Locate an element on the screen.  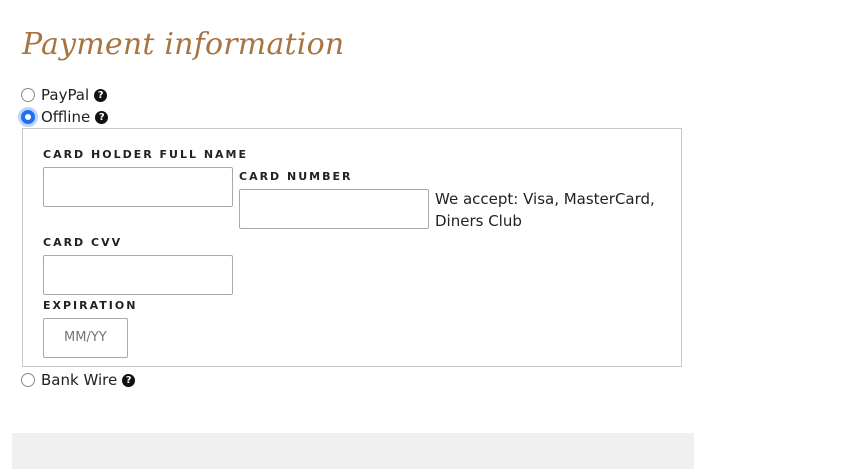
offline-label: Offline is located at coordinates (65, 117).